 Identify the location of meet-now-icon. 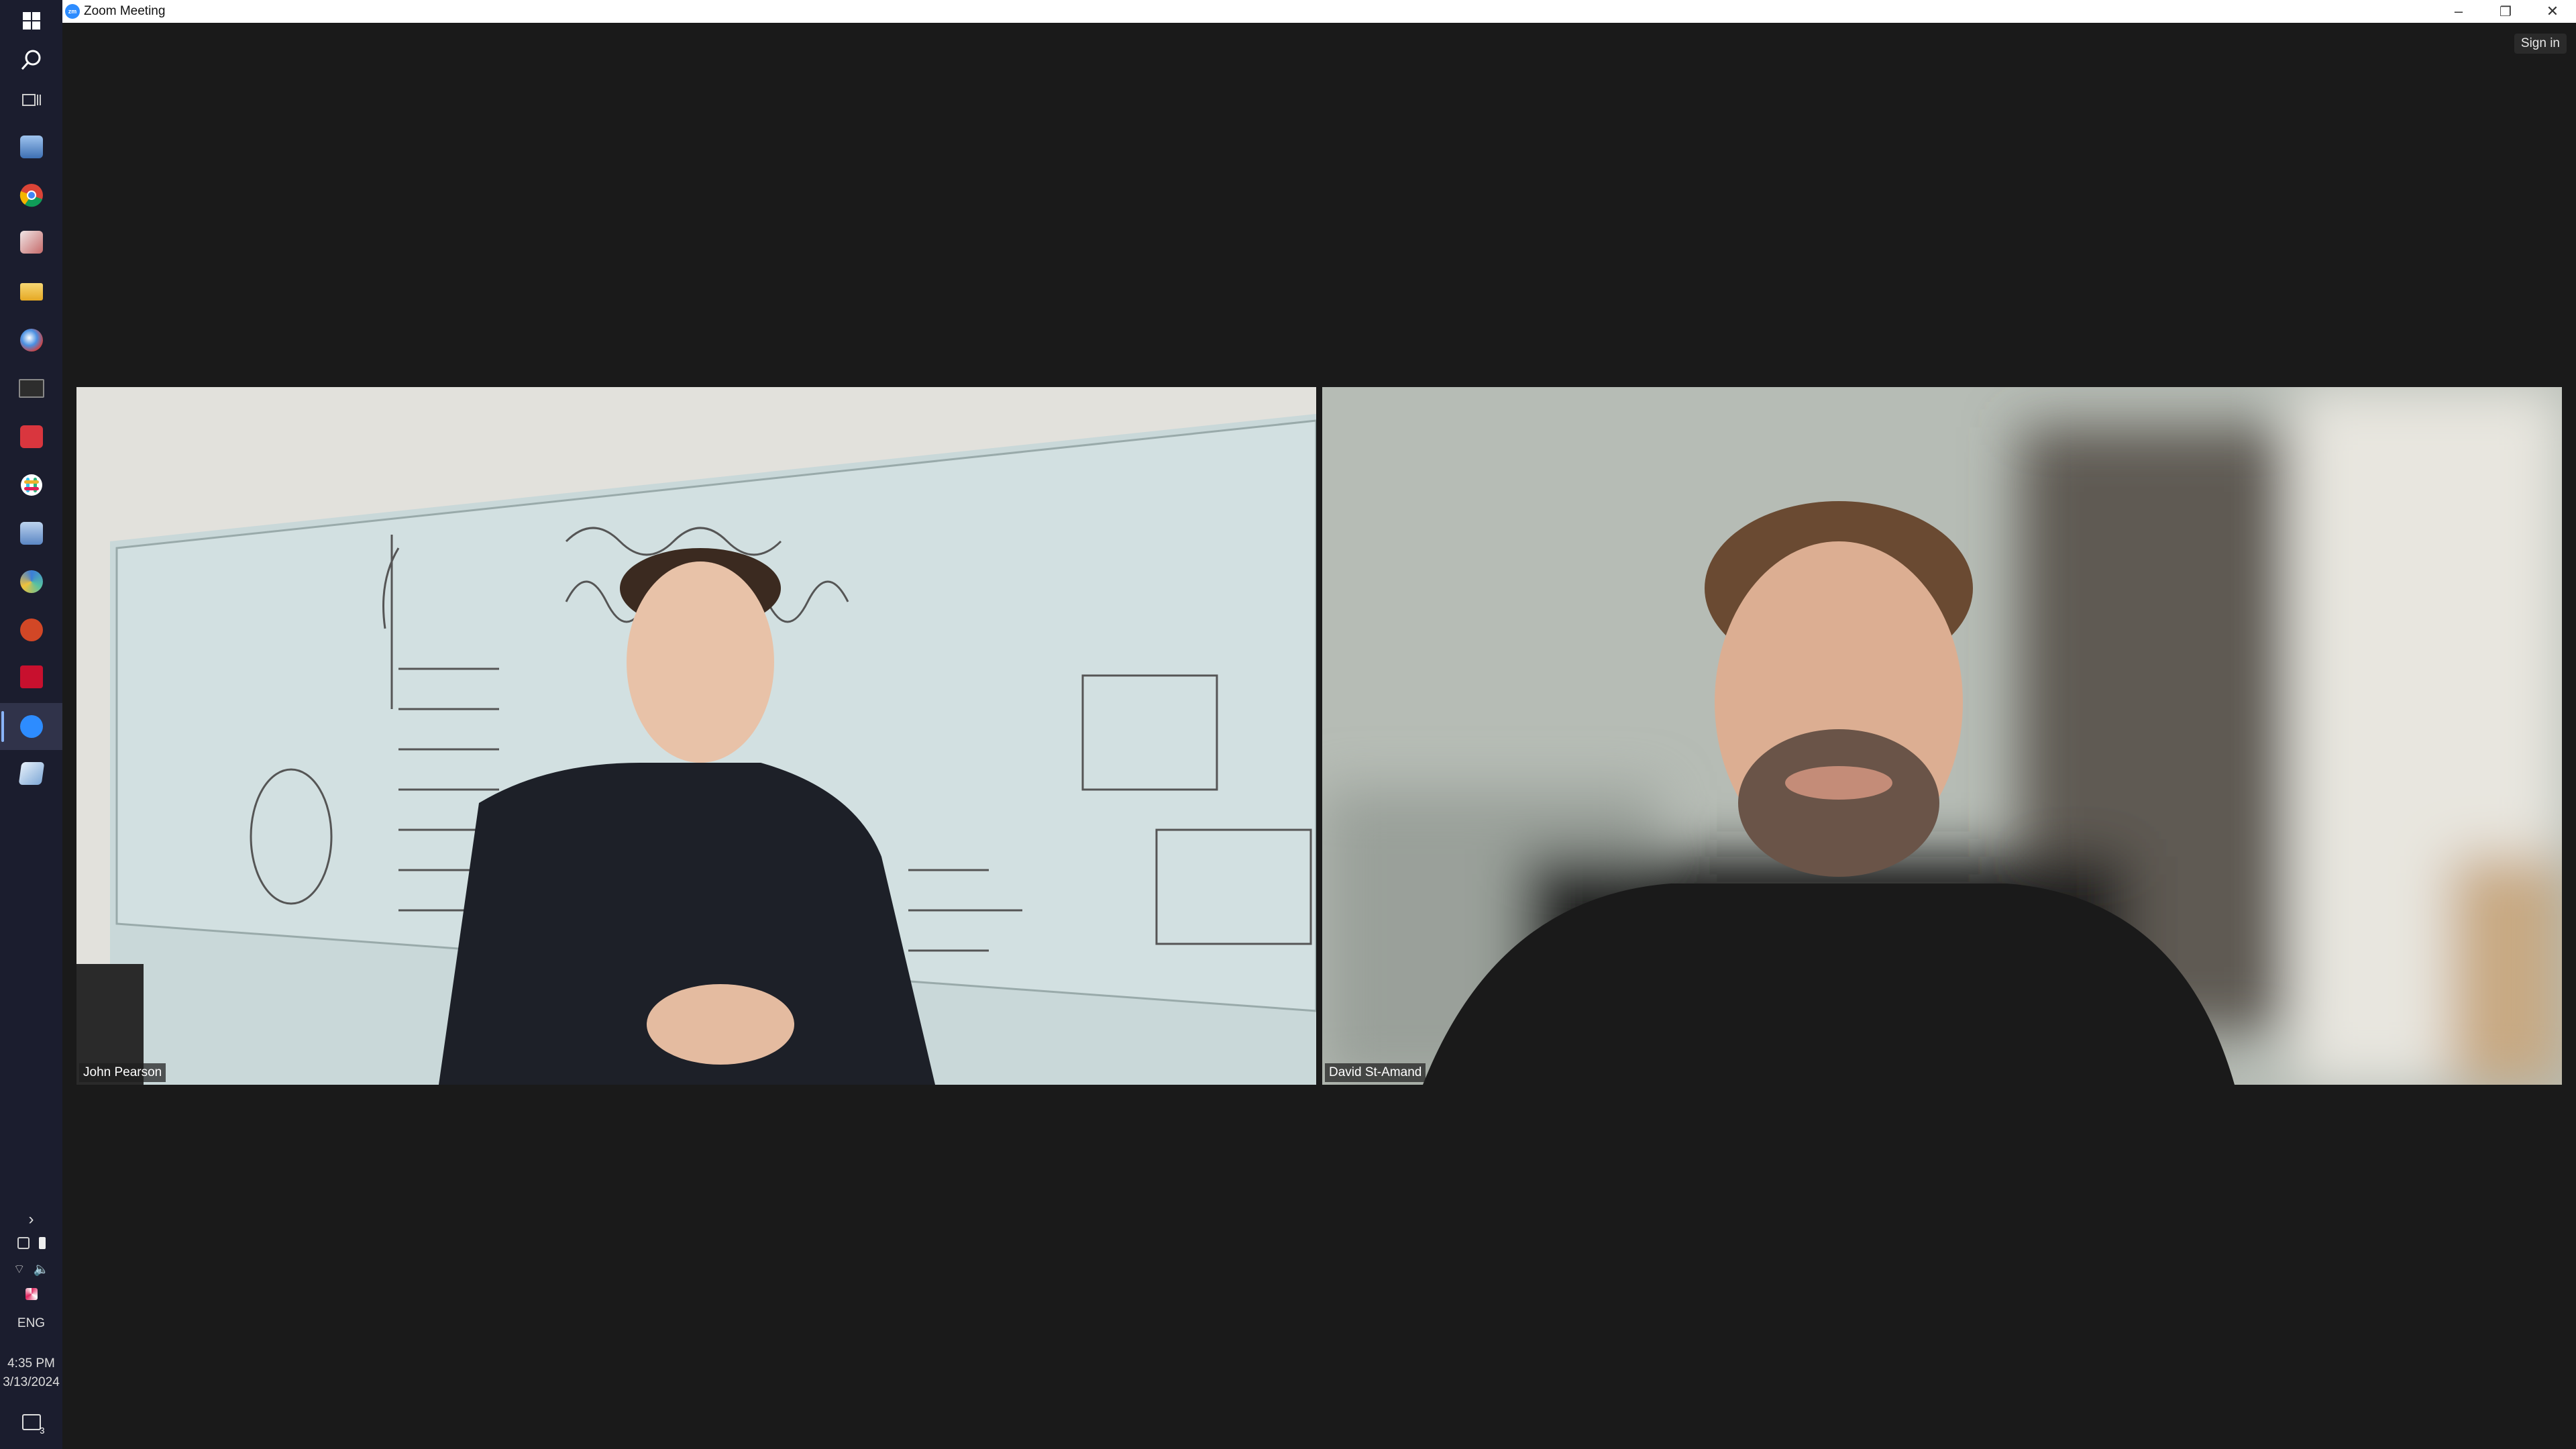
(23, 1243).